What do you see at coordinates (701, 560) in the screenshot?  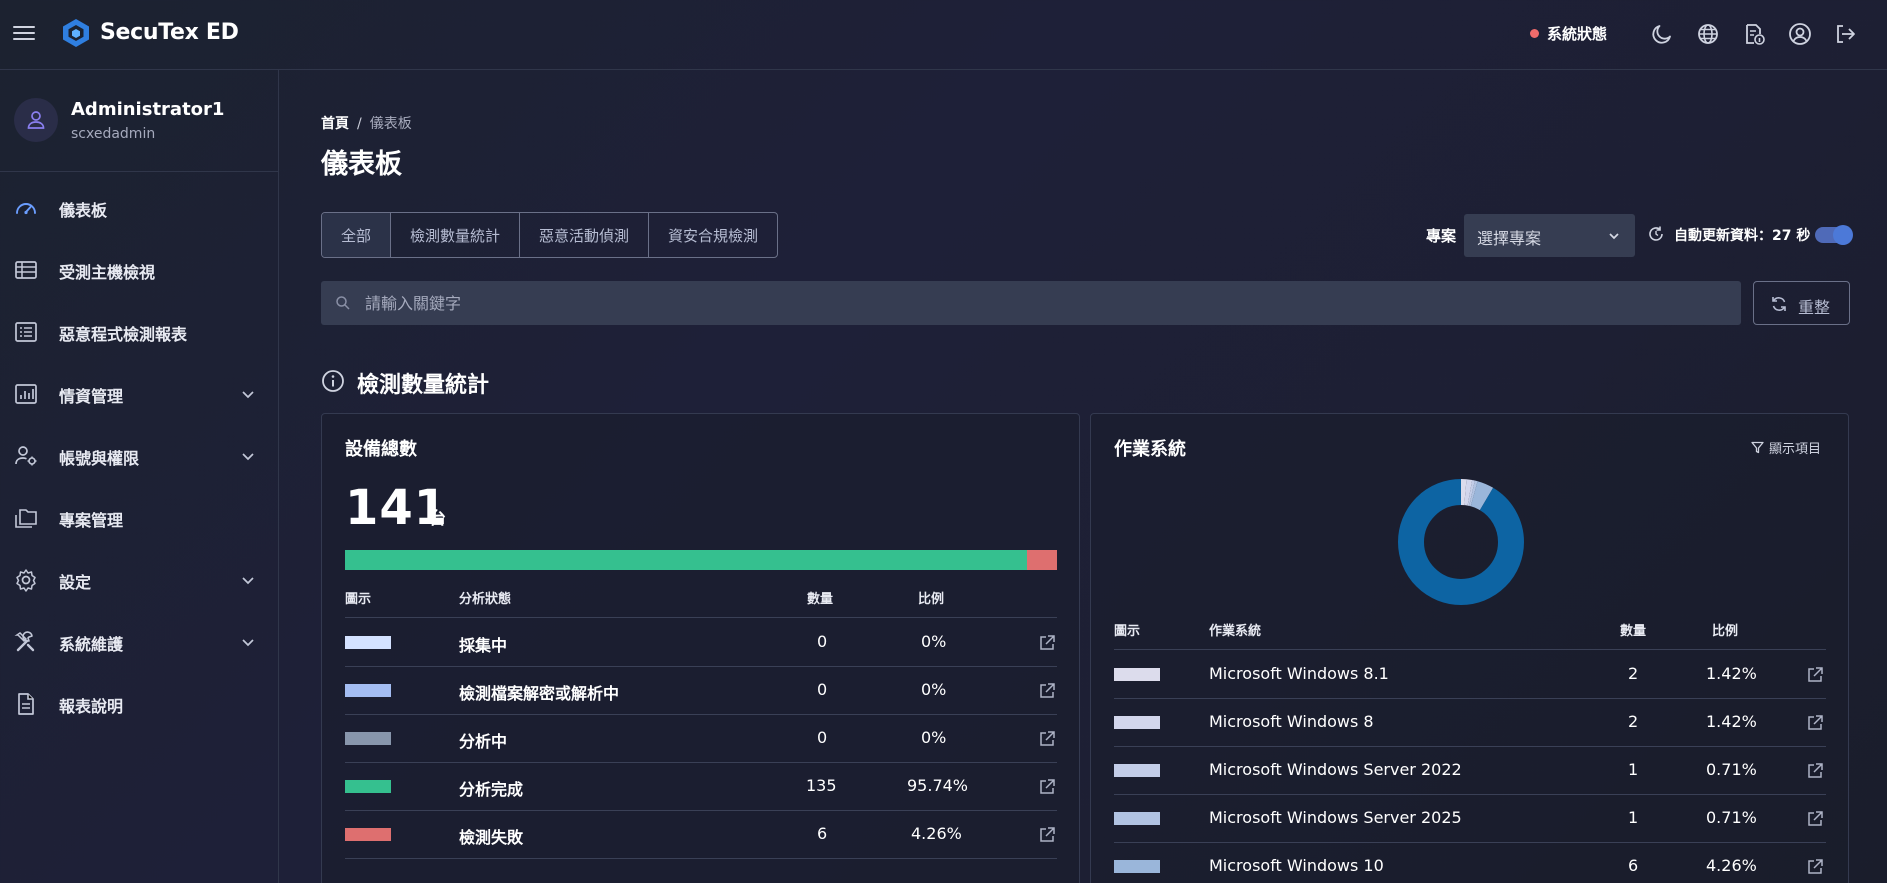 I see `status-stacked-bar` at bounding box center [701, 560].